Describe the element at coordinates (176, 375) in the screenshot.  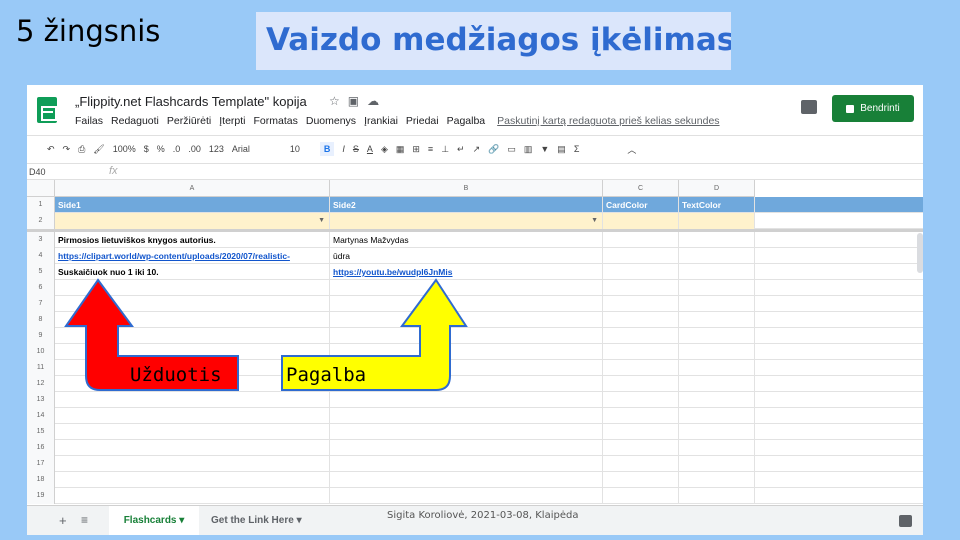
I see `task-arrow-label: Užduotis` at that location.